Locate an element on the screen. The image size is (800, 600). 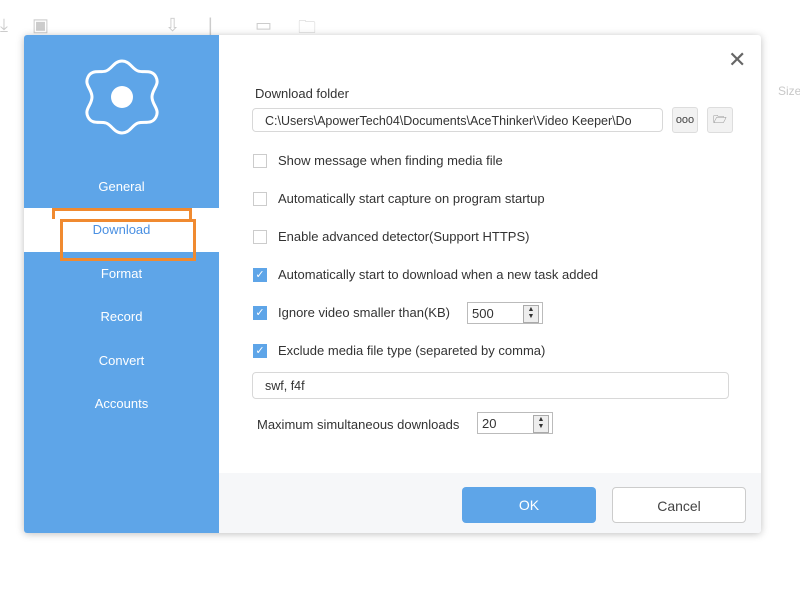
dialog-footer: OK Cancel is located at coordinates (490, 503).